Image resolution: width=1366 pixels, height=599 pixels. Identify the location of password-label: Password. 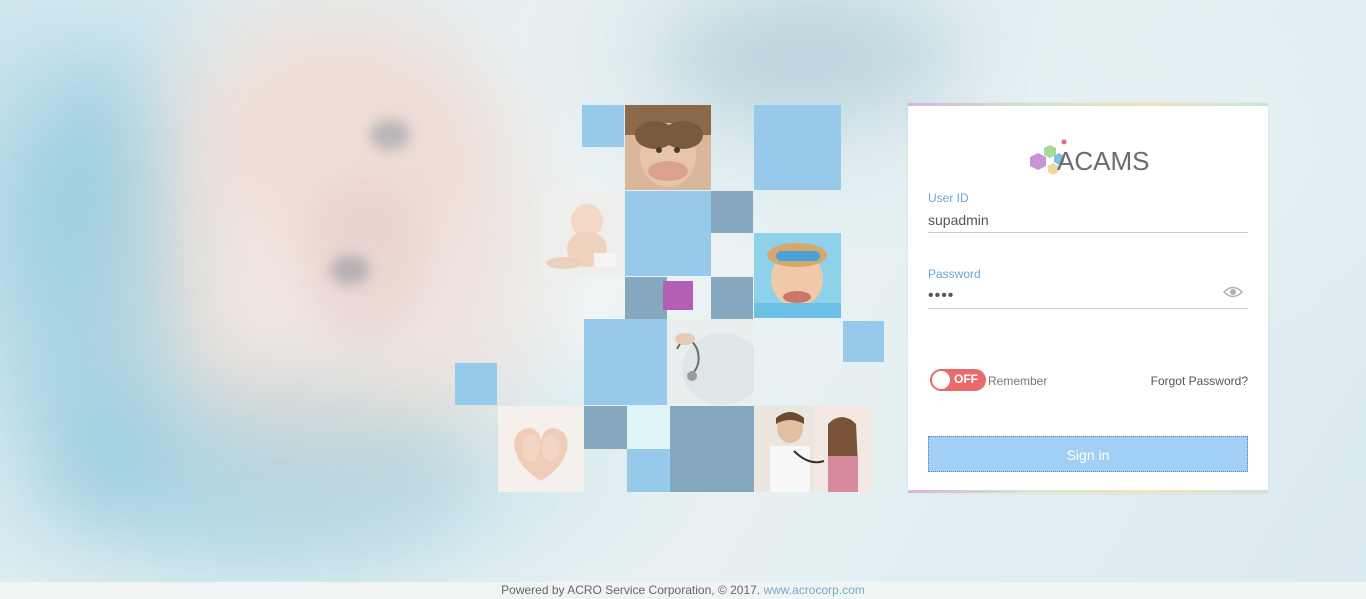
(954, 274).